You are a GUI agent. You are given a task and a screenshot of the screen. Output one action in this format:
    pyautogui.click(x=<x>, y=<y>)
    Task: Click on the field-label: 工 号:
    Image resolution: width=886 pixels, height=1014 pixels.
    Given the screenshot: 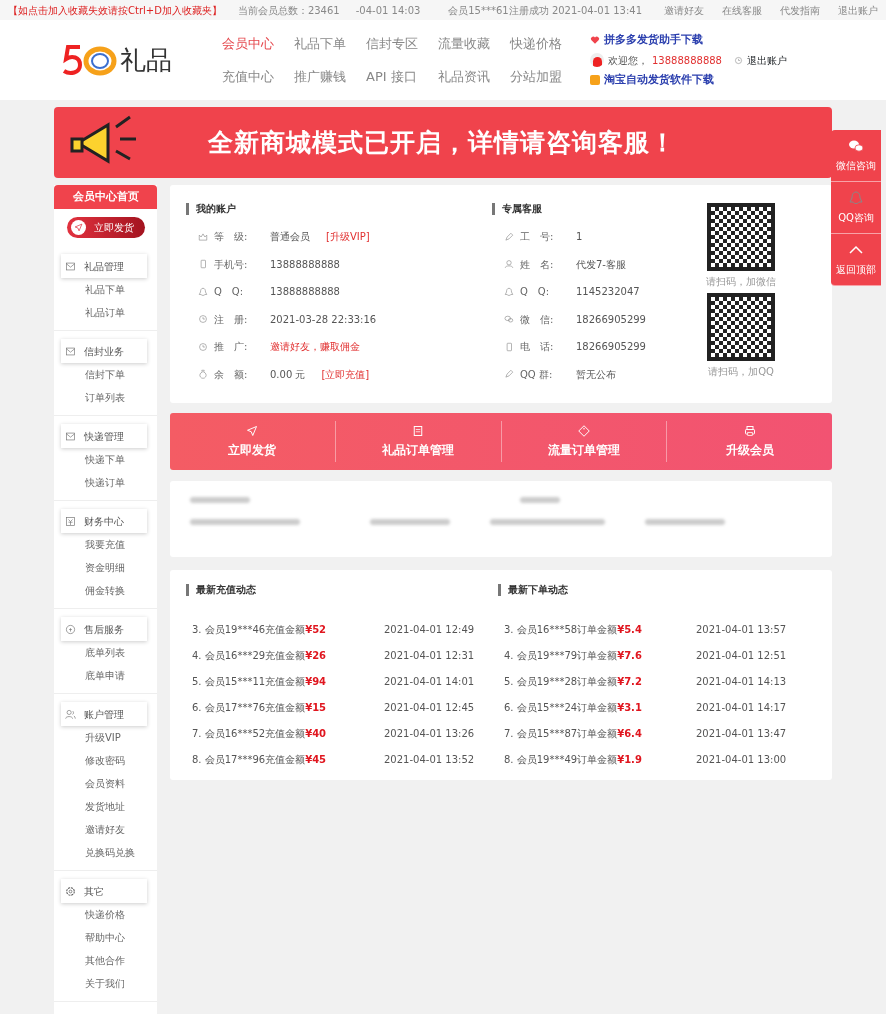 What is the action you would take?
    pyautogui.click(x=537, y=237)
    